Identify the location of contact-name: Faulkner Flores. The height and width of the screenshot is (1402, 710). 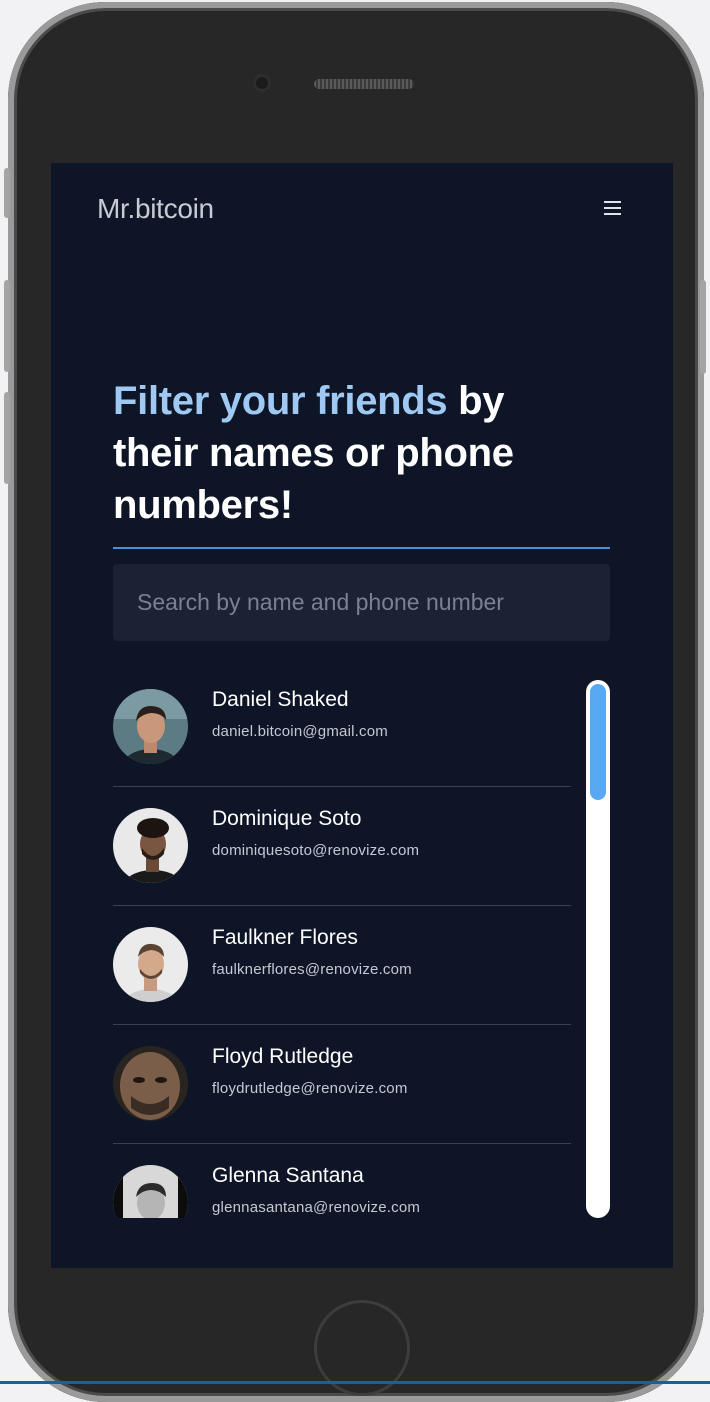
(285, 937).